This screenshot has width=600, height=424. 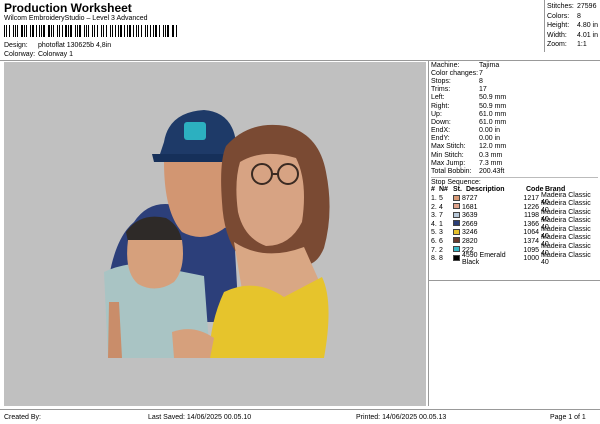 What do you see at coordinates (531, 241) in the screenshot?
I see `stitch-count: 1374` at bounding box center [531, 241].